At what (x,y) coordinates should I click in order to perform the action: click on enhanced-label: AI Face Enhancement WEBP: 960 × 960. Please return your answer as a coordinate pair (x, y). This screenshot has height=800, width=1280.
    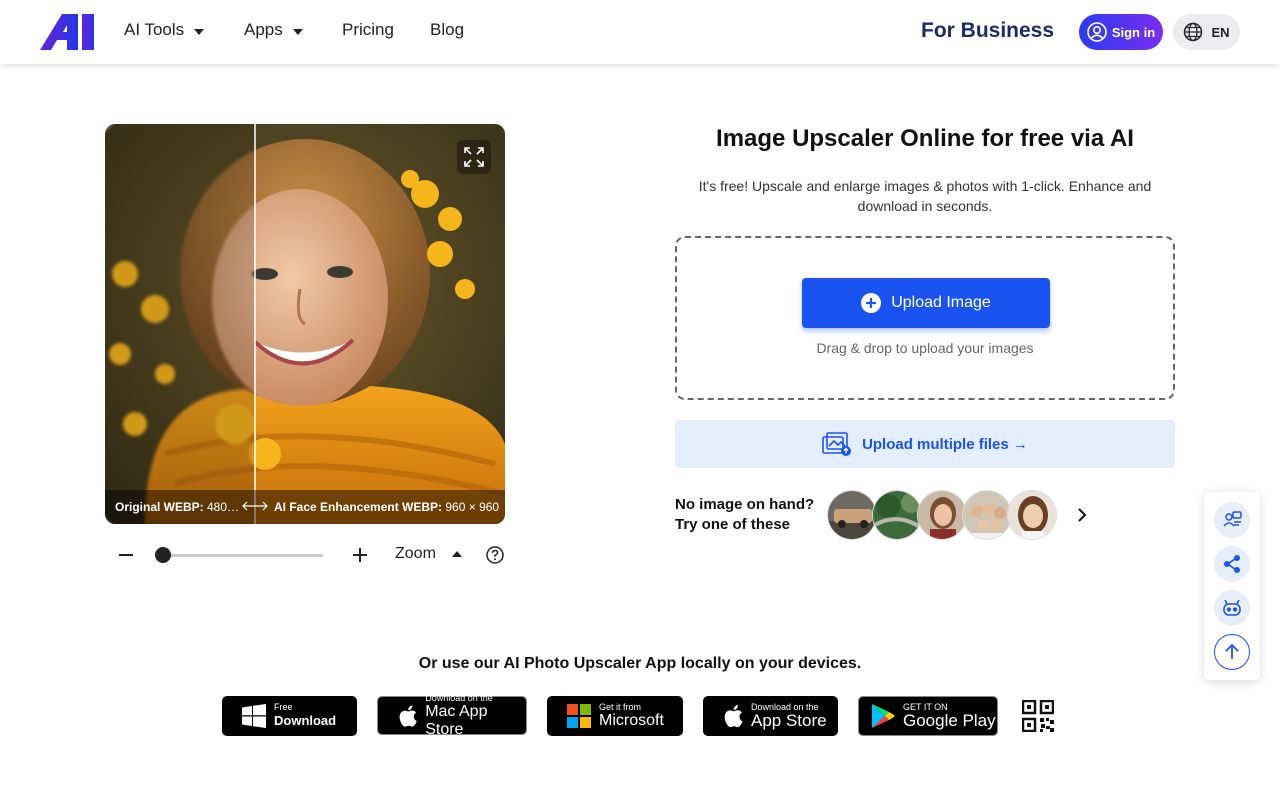
    Looking at the image, I should click on (387, 507).